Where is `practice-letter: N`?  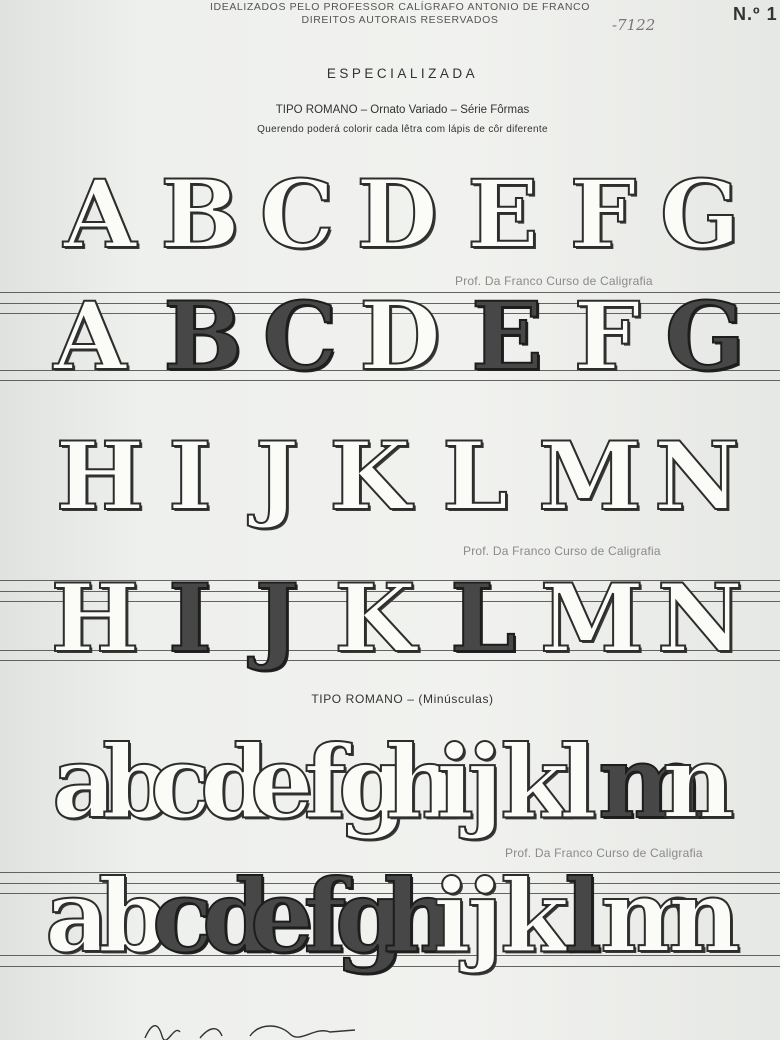
practice-letter: N is located at coordinates (700, 619).